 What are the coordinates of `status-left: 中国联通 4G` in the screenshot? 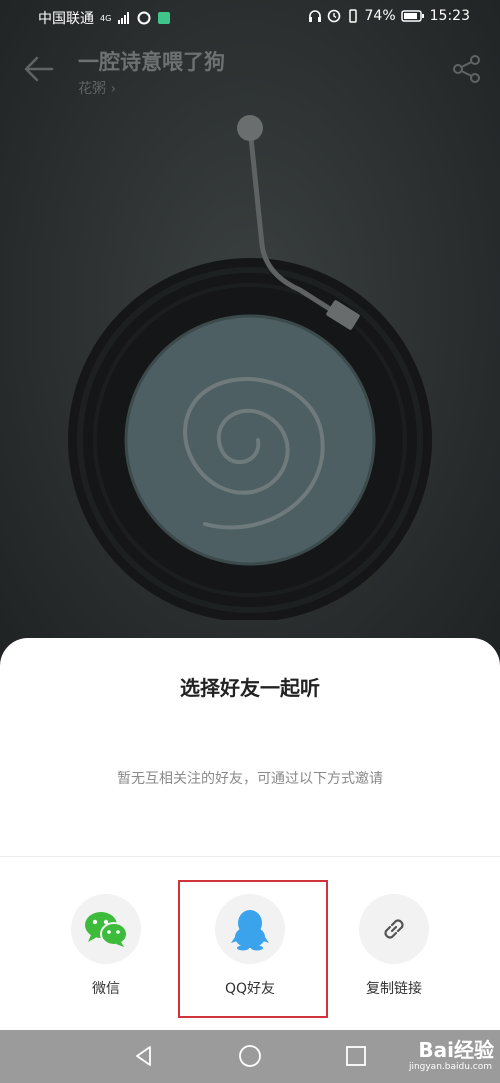 It's located at (104, 18).